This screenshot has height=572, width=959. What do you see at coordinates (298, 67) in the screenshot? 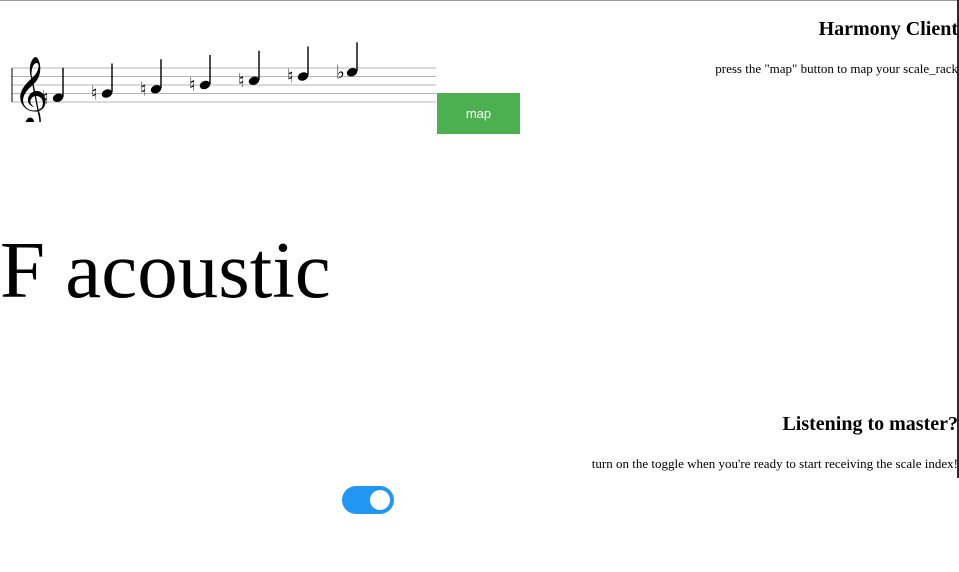
I see `note-d5: ♮` at bounding box center [298, 67].